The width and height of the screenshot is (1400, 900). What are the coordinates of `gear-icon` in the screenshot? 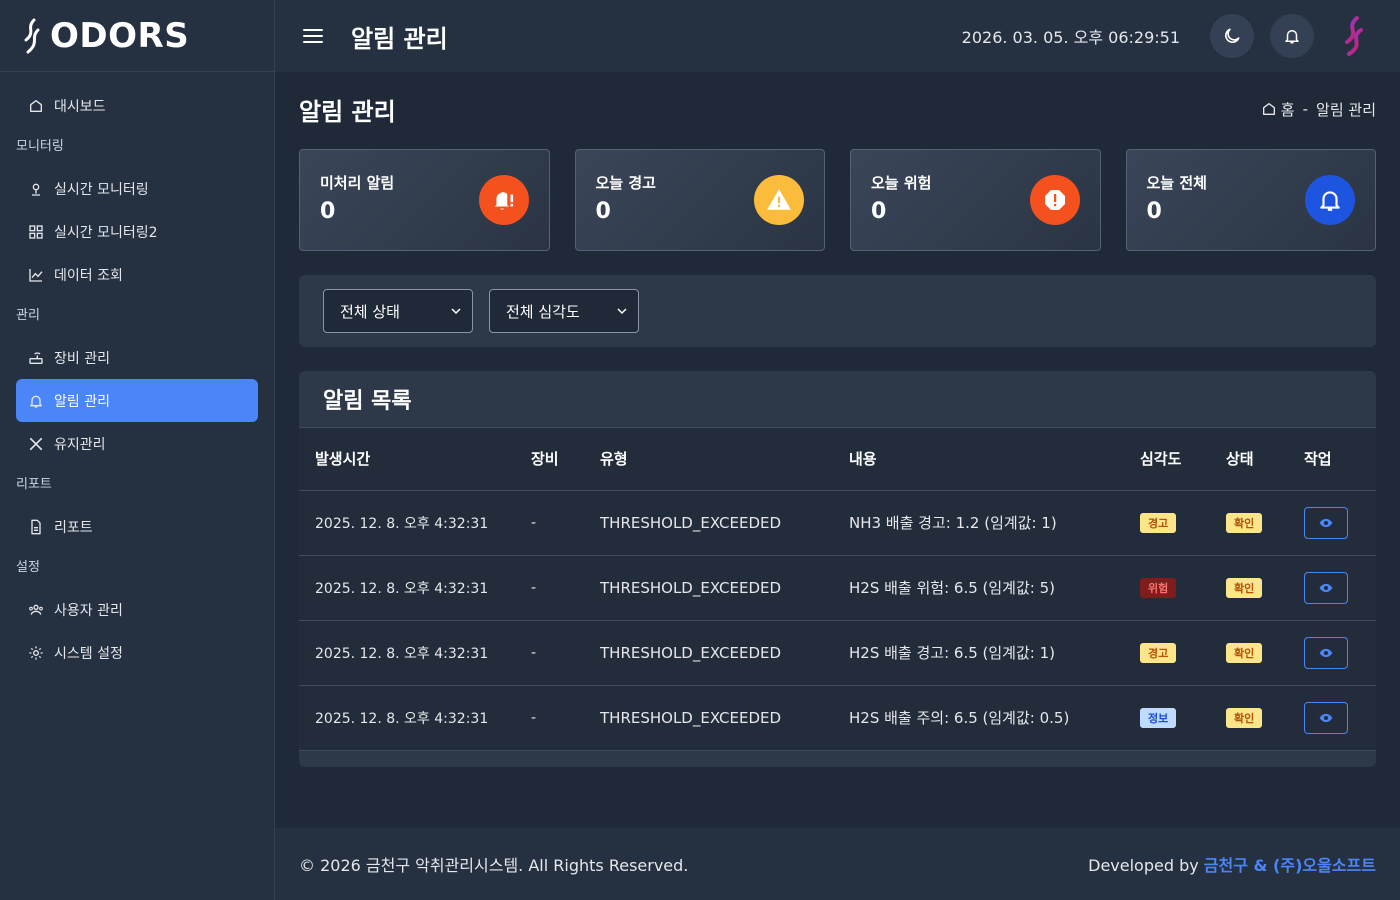 It's located at (36, 653).